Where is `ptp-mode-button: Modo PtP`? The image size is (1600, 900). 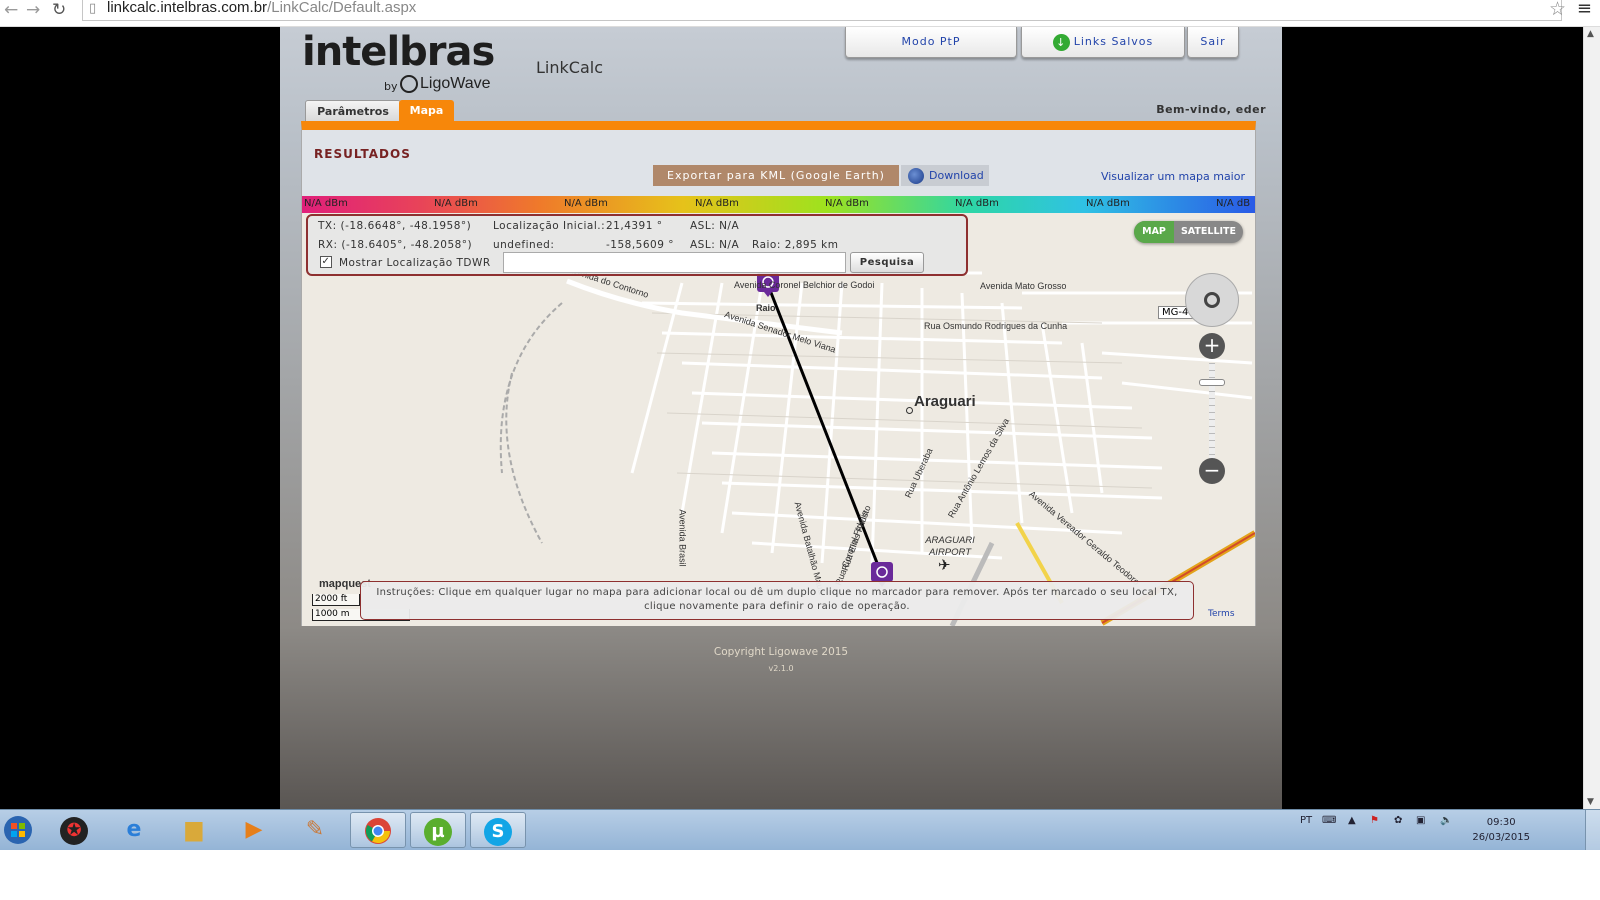 ptp-mode-button: Modo PtP is located at coordinates (931, 42).